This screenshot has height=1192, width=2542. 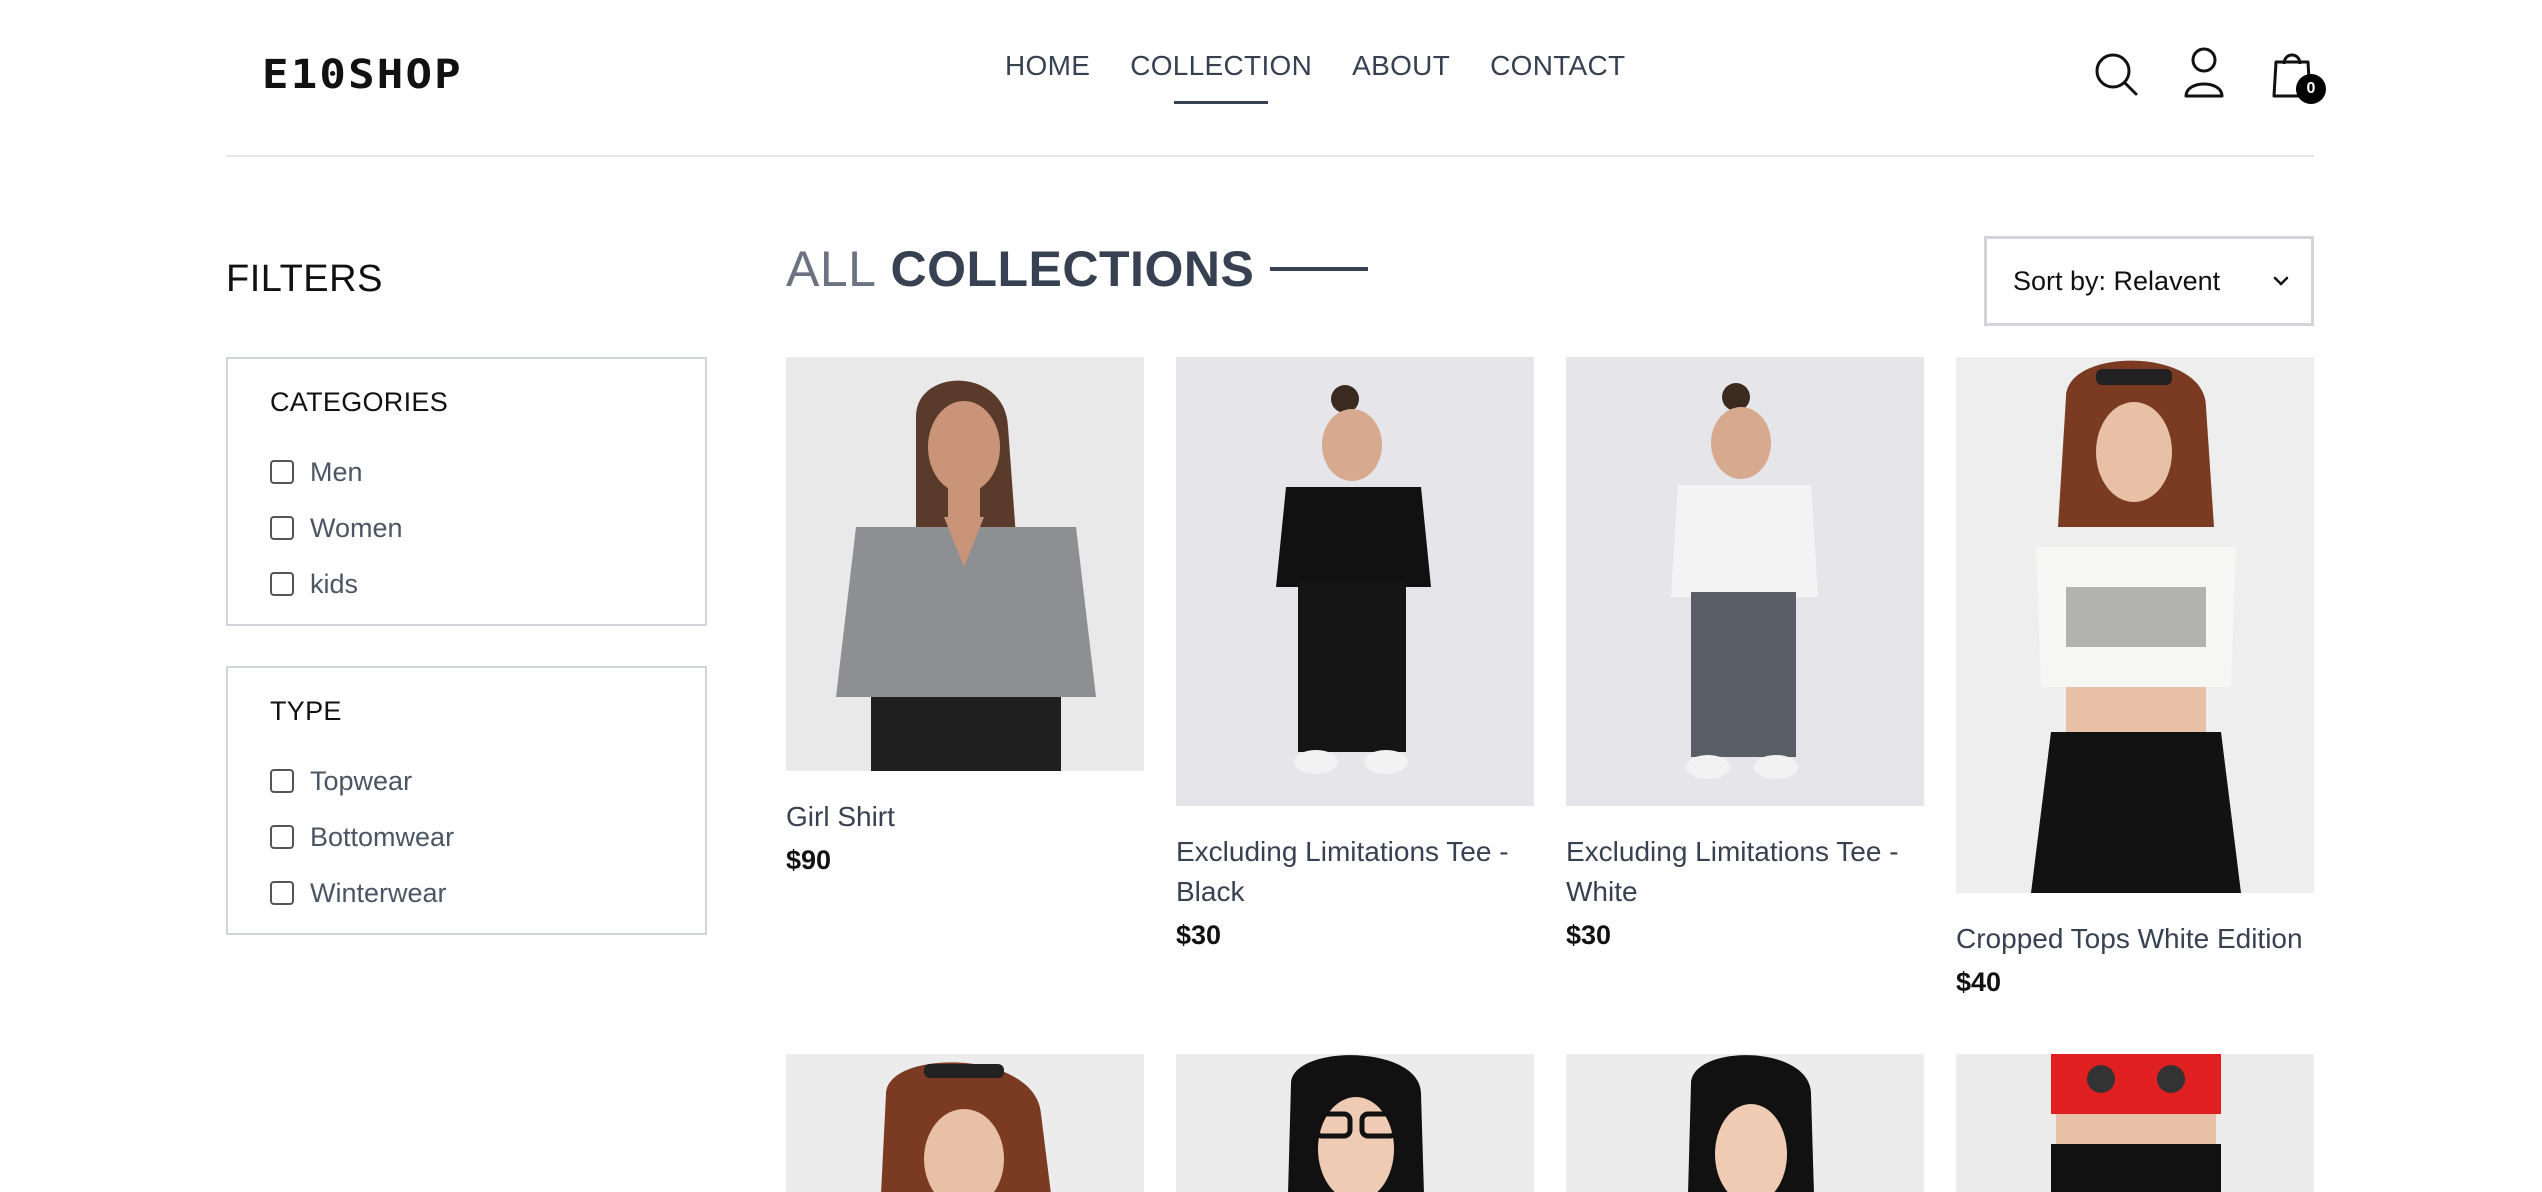 What do you see at coordinates (356, 527) in the screenshot?
I see `filter-label: Women` at bounding box center [356, 527].